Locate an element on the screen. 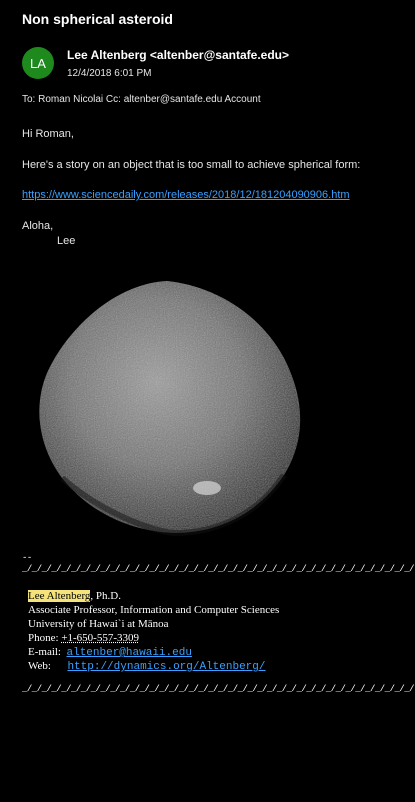  web-label: Web: is located at coordinates (39, 666).